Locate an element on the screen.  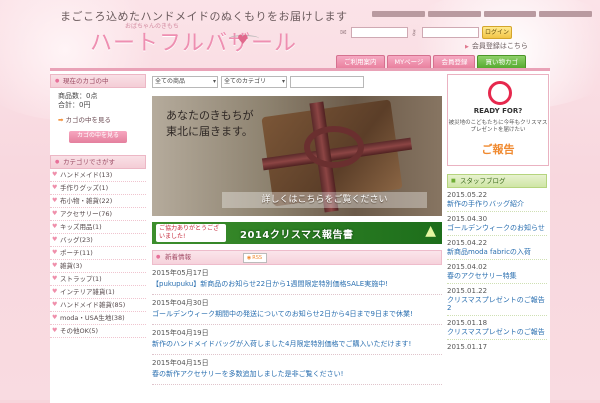
readyfor-logo-icon is located at coordinates (500, 93).